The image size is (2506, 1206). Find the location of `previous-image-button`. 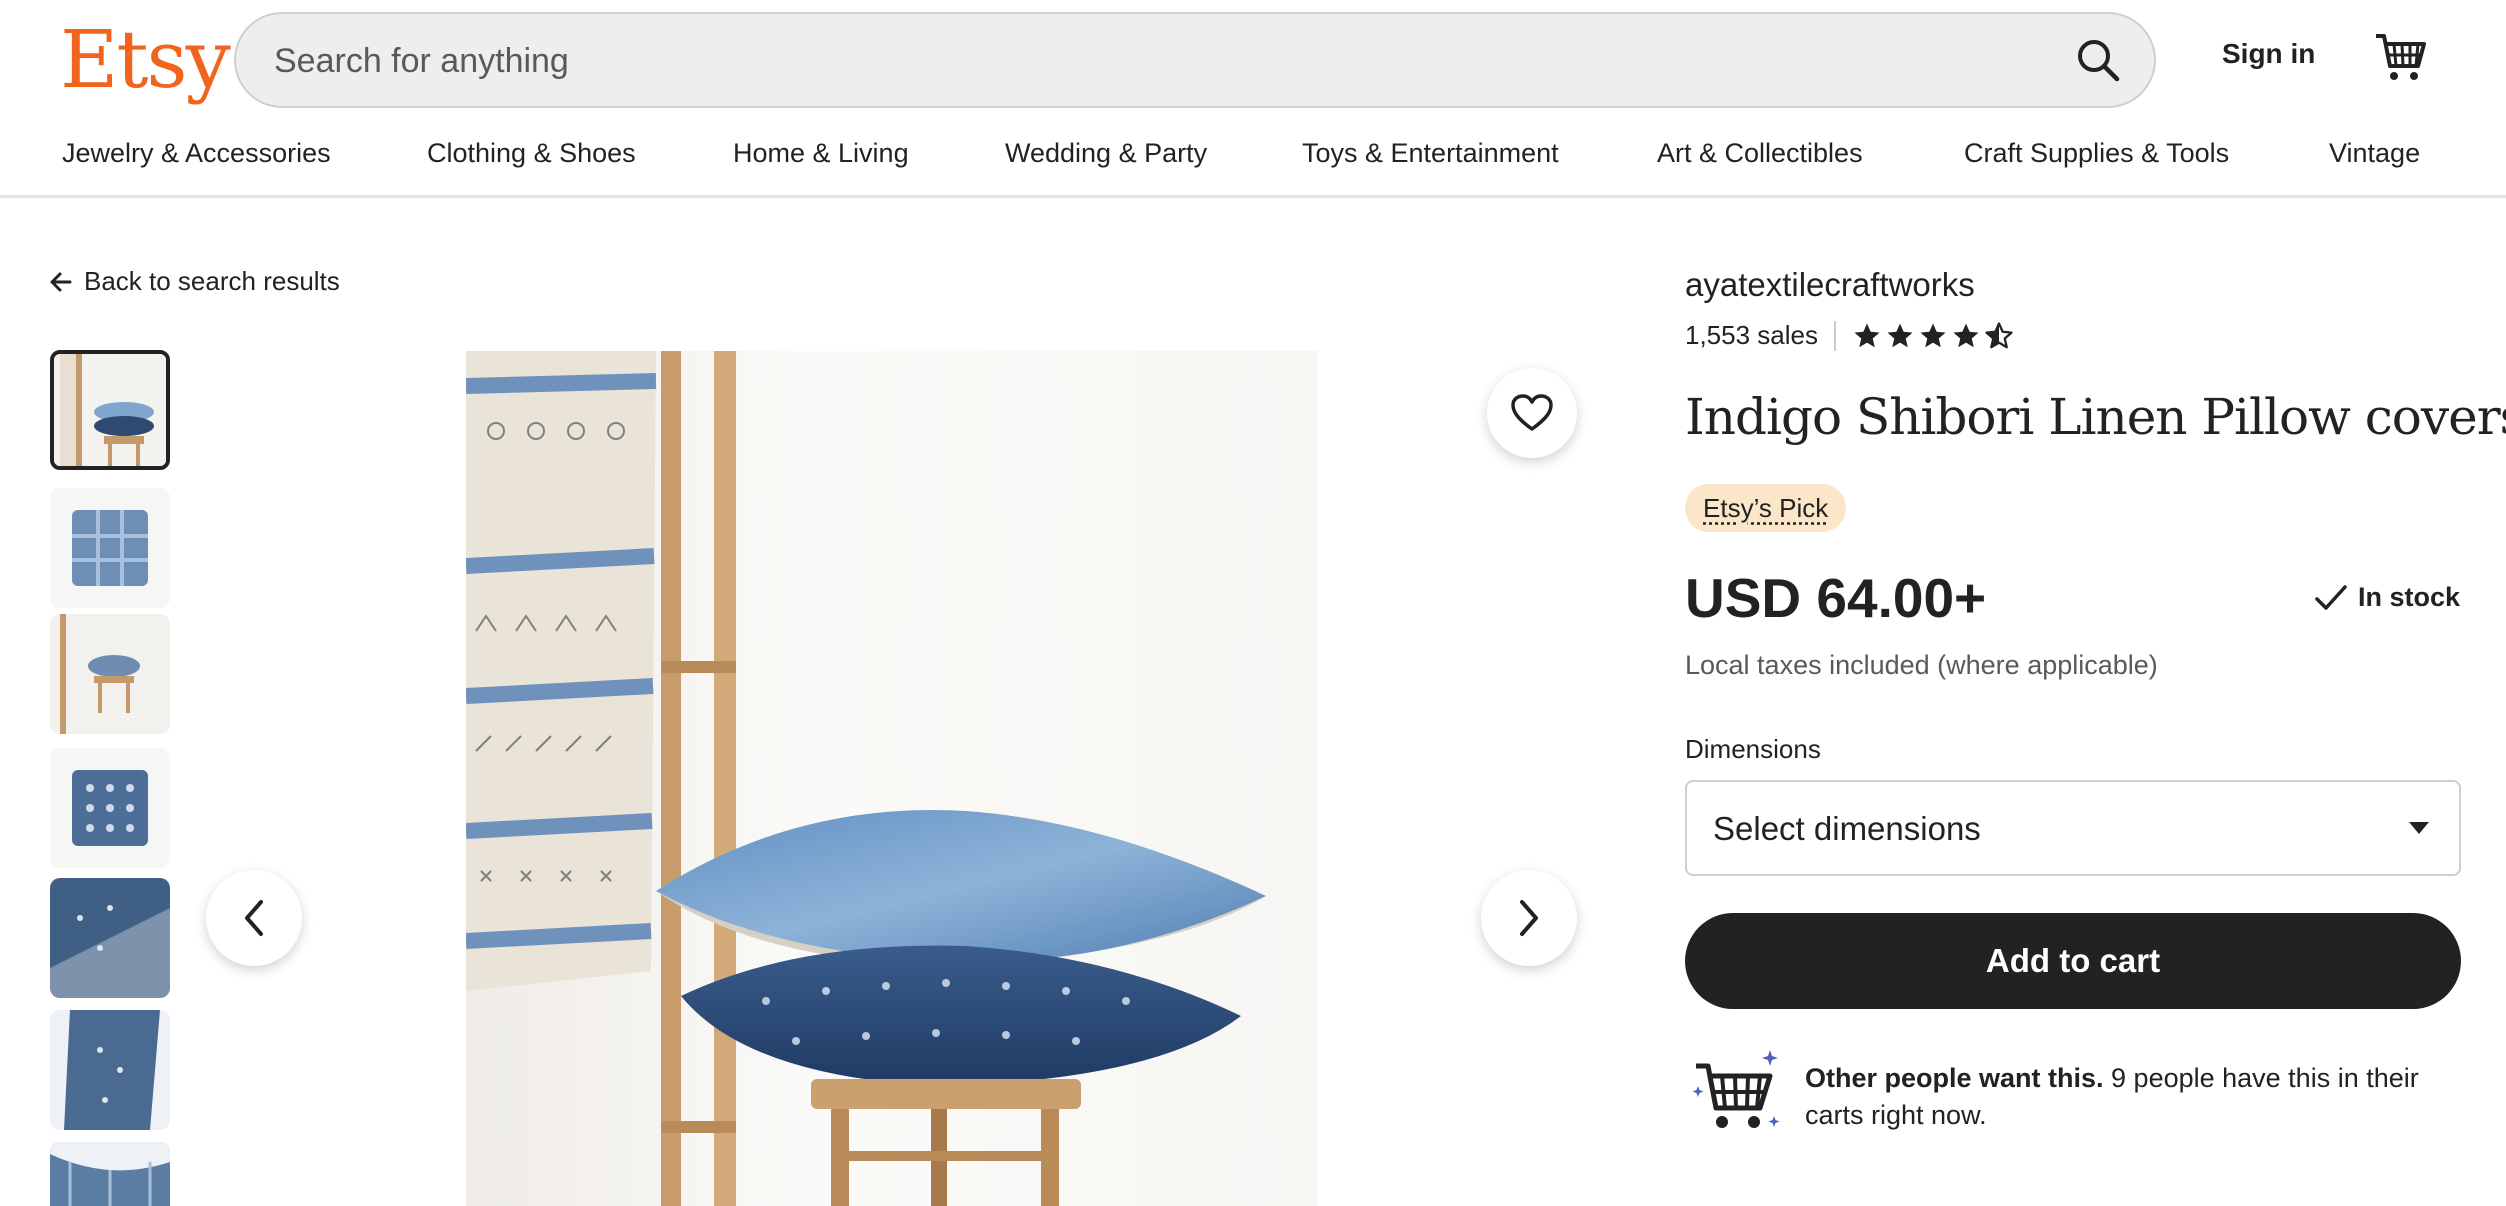

previous-image-button is located at coordinates (254, 918).